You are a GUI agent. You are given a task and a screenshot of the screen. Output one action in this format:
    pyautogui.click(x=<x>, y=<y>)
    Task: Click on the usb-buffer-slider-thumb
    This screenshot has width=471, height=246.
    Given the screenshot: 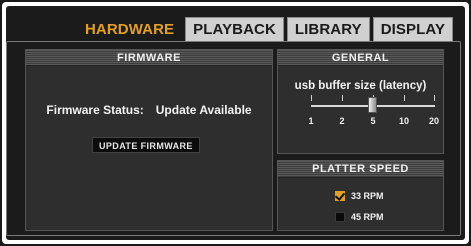 What is the action you would take?
    pyautogui.click(x=372, y=105)
    